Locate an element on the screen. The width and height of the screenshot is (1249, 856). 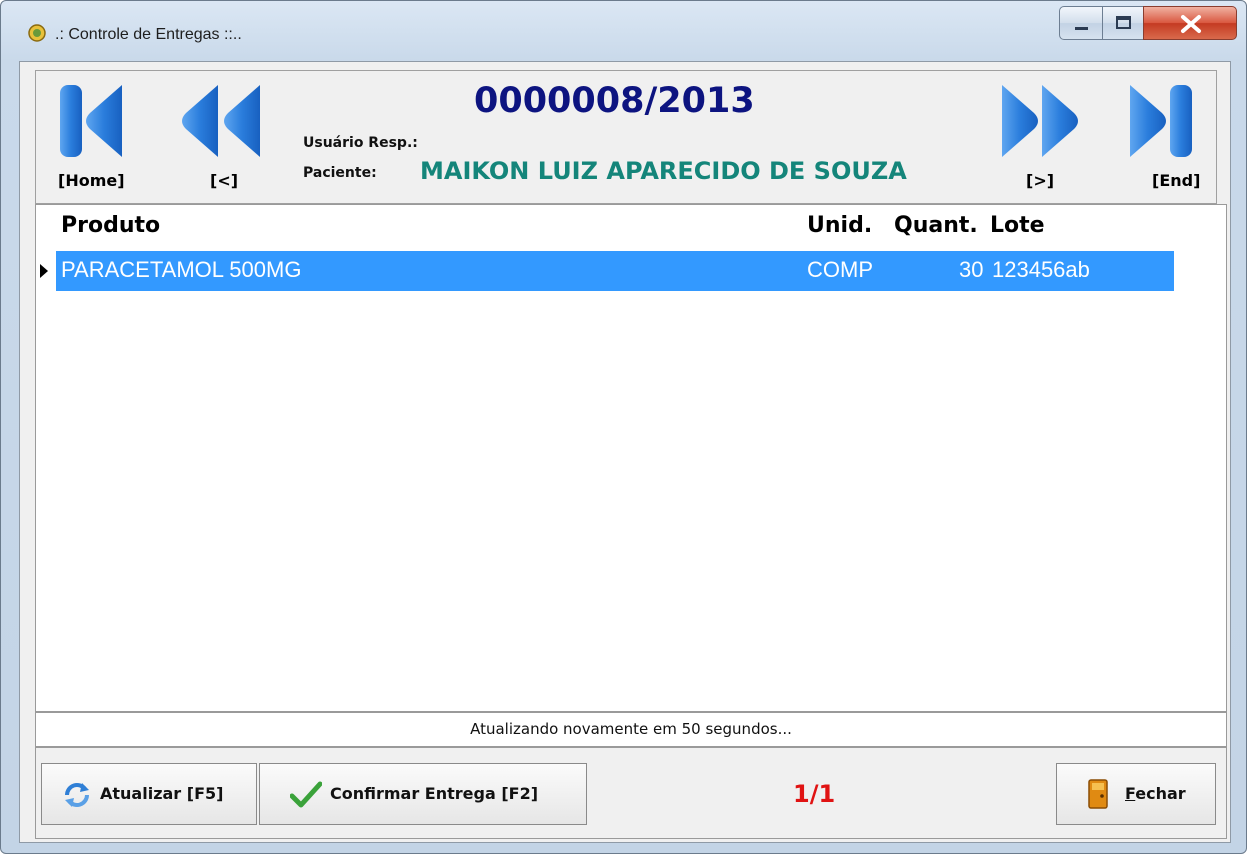
close-icon is located at coordinates (1191, 24).